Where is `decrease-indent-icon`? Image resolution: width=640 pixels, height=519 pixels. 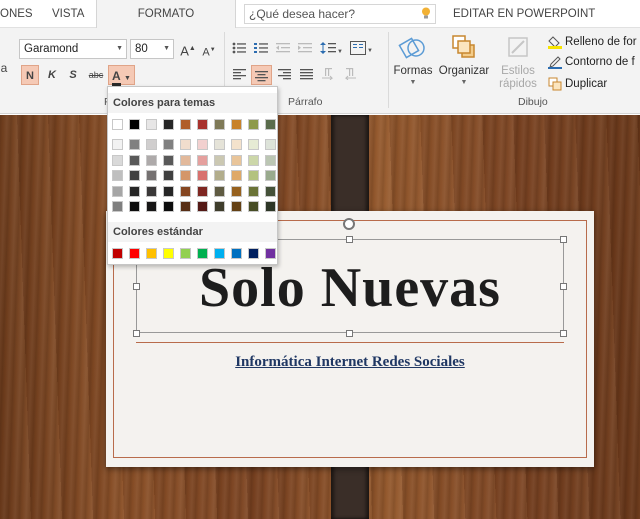
decrease-indent-icon is located at coordinates (283, 48).